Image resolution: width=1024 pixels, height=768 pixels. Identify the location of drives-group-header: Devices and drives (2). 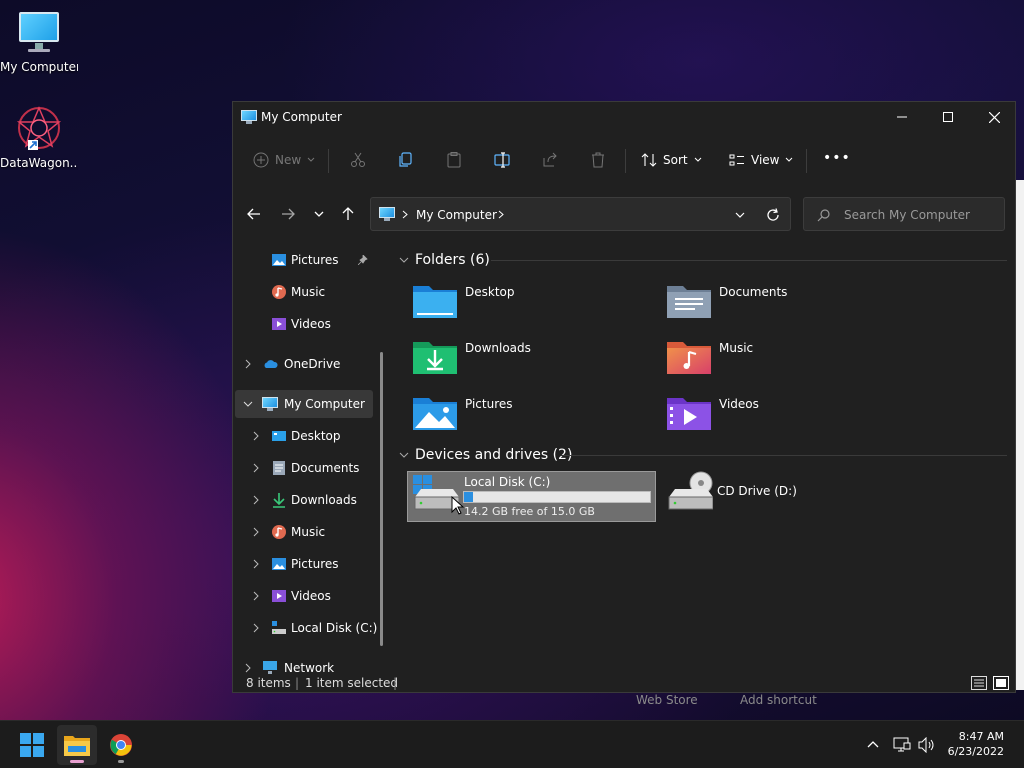
(485, 455).